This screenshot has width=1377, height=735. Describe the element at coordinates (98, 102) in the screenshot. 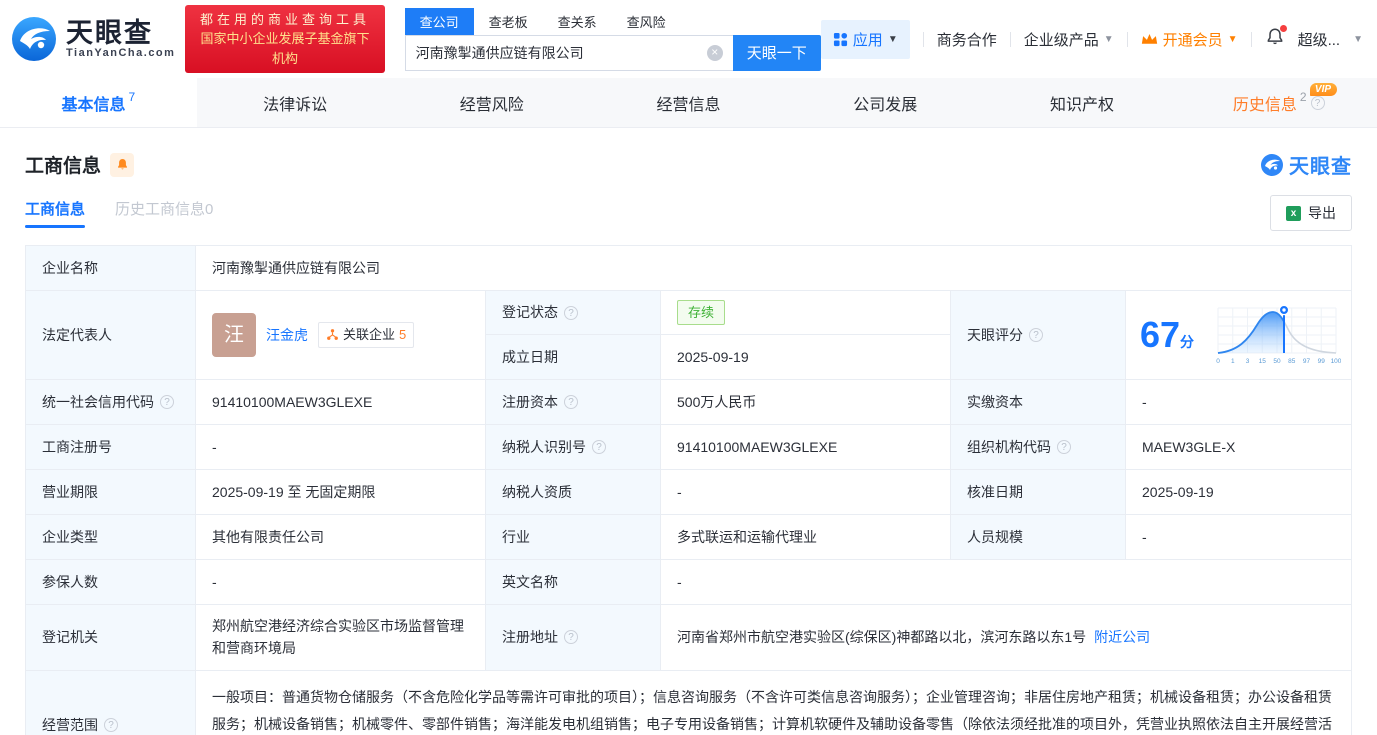

I see `tab-basic-info: 基本信息 7` at that location.